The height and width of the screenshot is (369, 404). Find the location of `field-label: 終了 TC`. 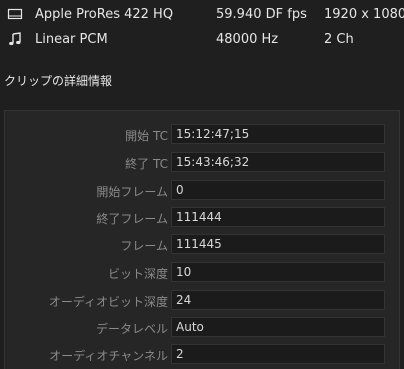

field-label: 終了 TC is located at coordinates (146, 164).